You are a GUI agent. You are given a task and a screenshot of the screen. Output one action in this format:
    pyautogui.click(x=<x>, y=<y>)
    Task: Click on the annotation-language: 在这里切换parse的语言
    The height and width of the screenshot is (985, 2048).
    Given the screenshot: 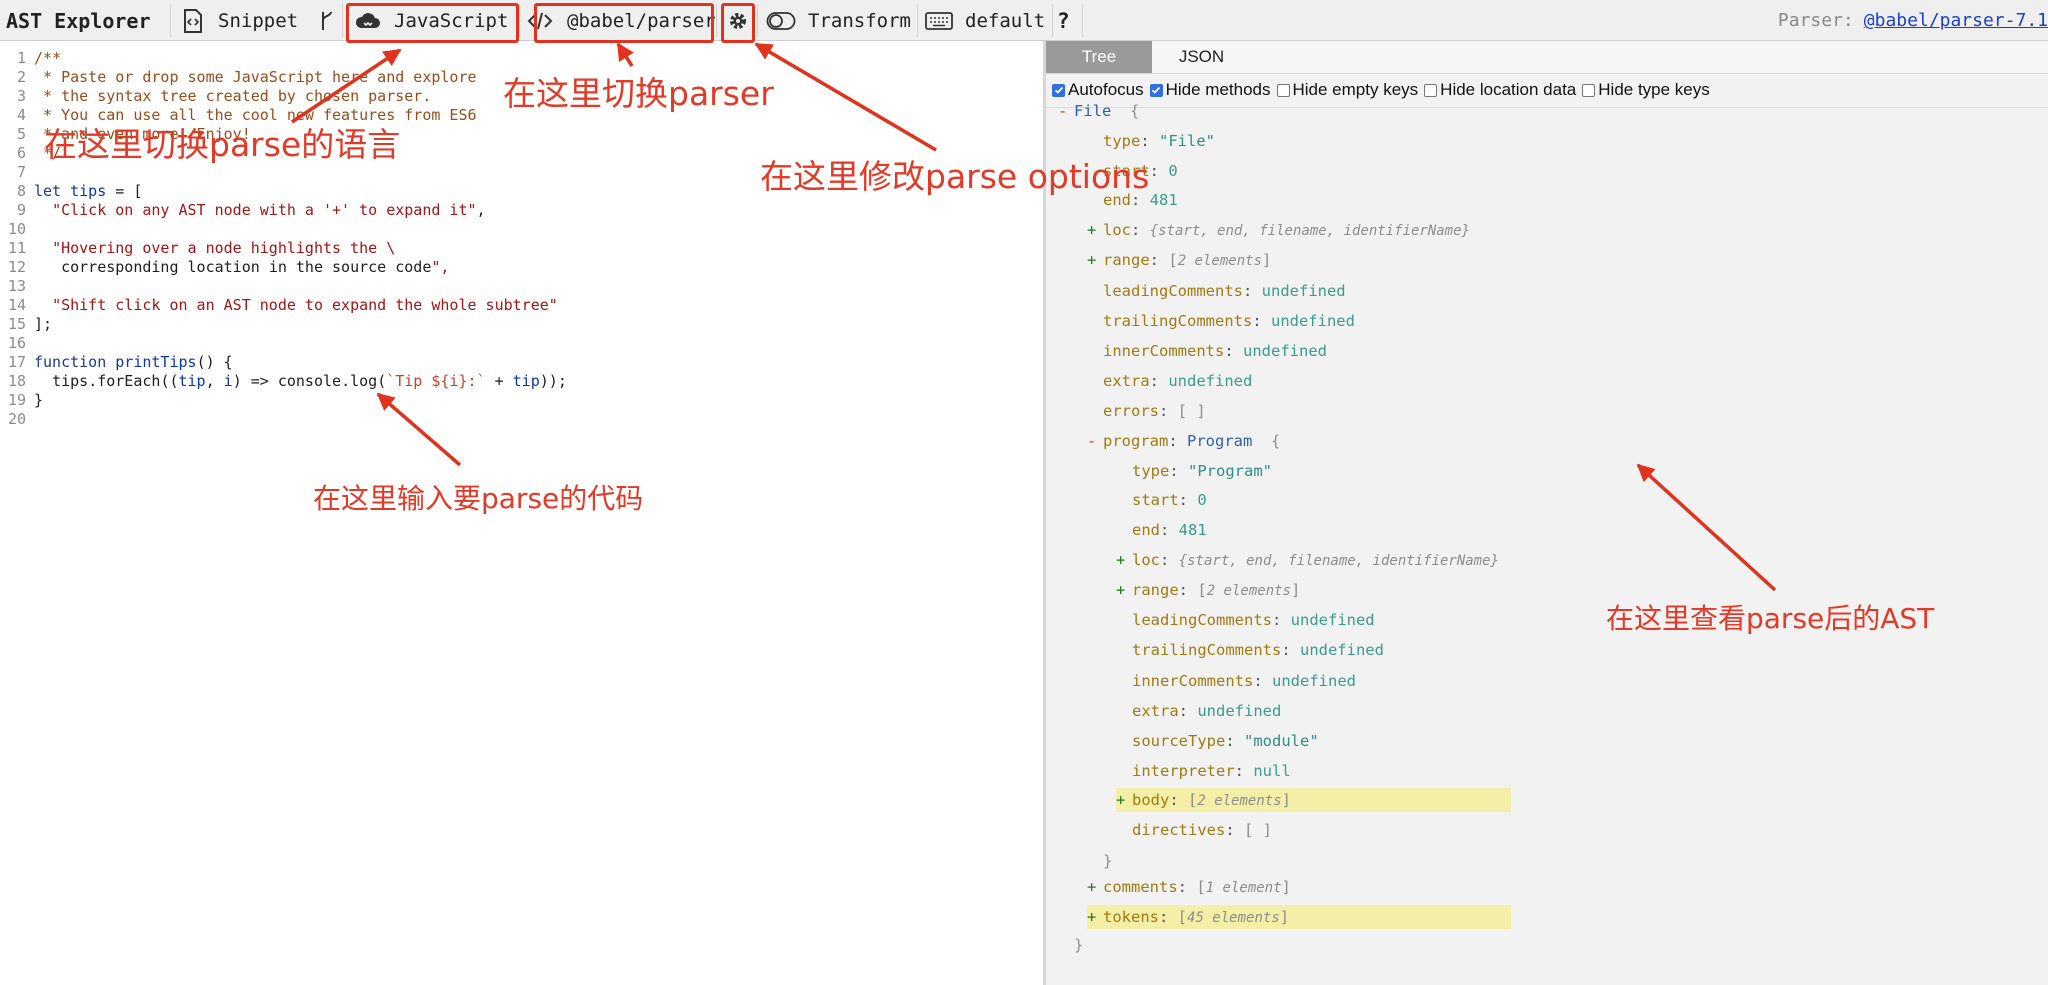 What is the action you would take?
    pyautogui.click(x=222, y=144)
    